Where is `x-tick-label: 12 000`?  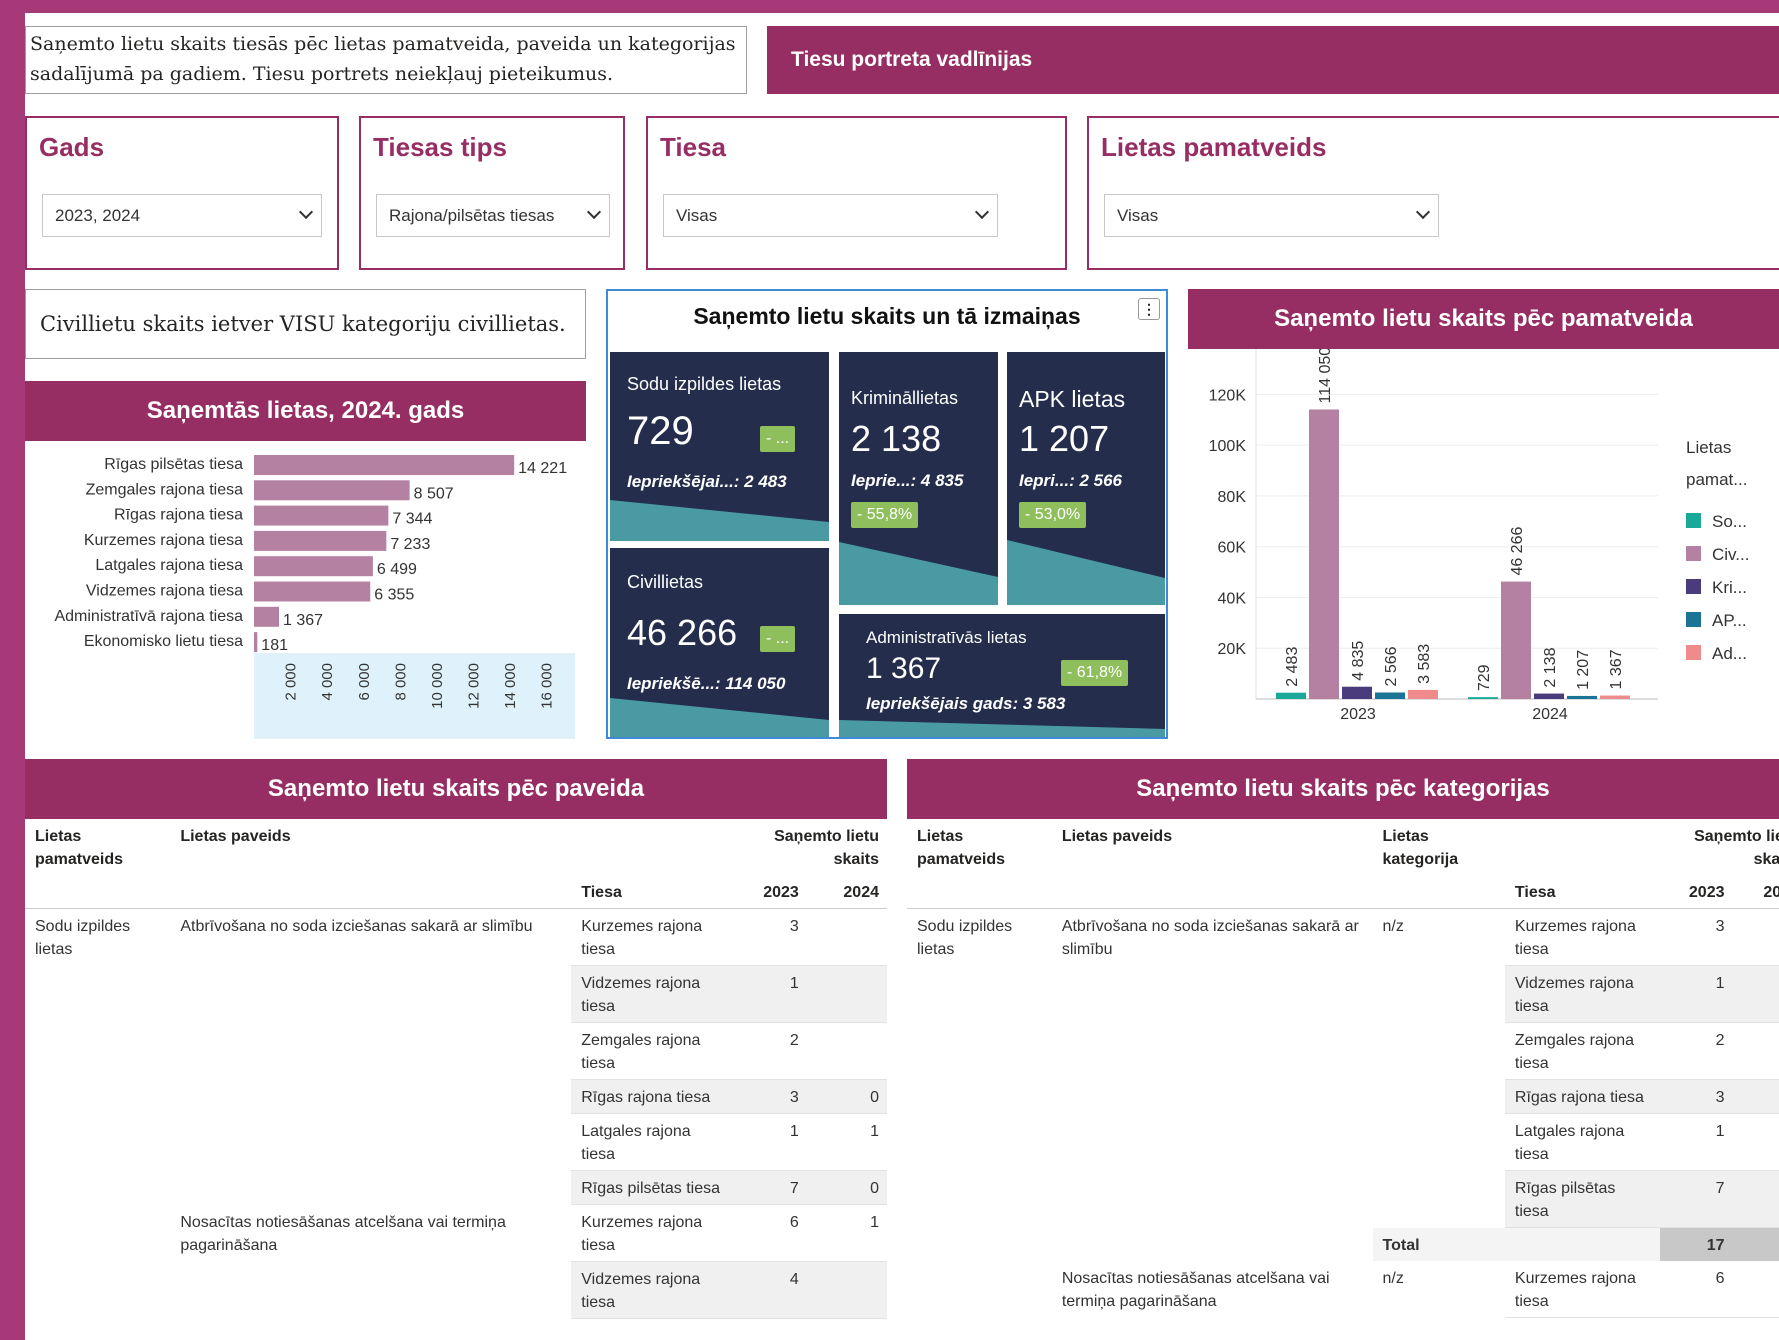 x-tick-label: 12 000 is located at coordinates (474, 686).